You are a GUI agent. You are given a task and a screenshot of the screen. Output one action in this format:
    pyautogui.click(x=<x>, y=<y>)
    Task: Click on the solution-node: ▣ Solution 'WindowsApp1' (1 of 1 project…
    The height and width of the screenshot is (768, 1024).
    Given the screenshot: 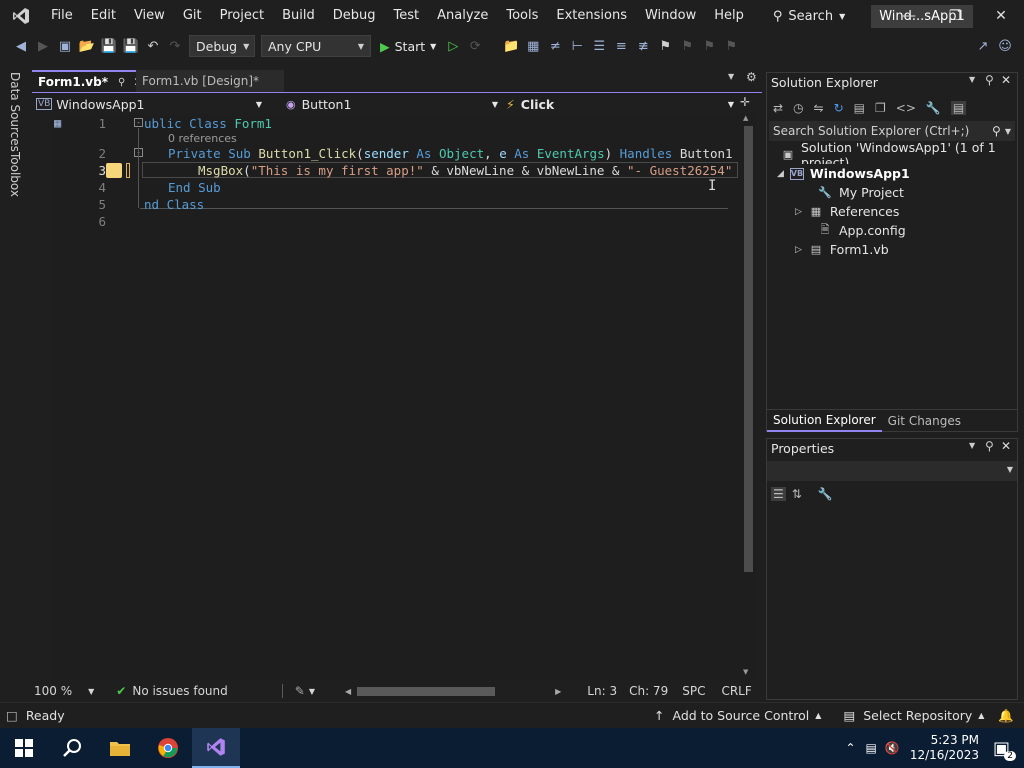 What is the action you would take?
    pyautogui.click(x=899, y=155)
    